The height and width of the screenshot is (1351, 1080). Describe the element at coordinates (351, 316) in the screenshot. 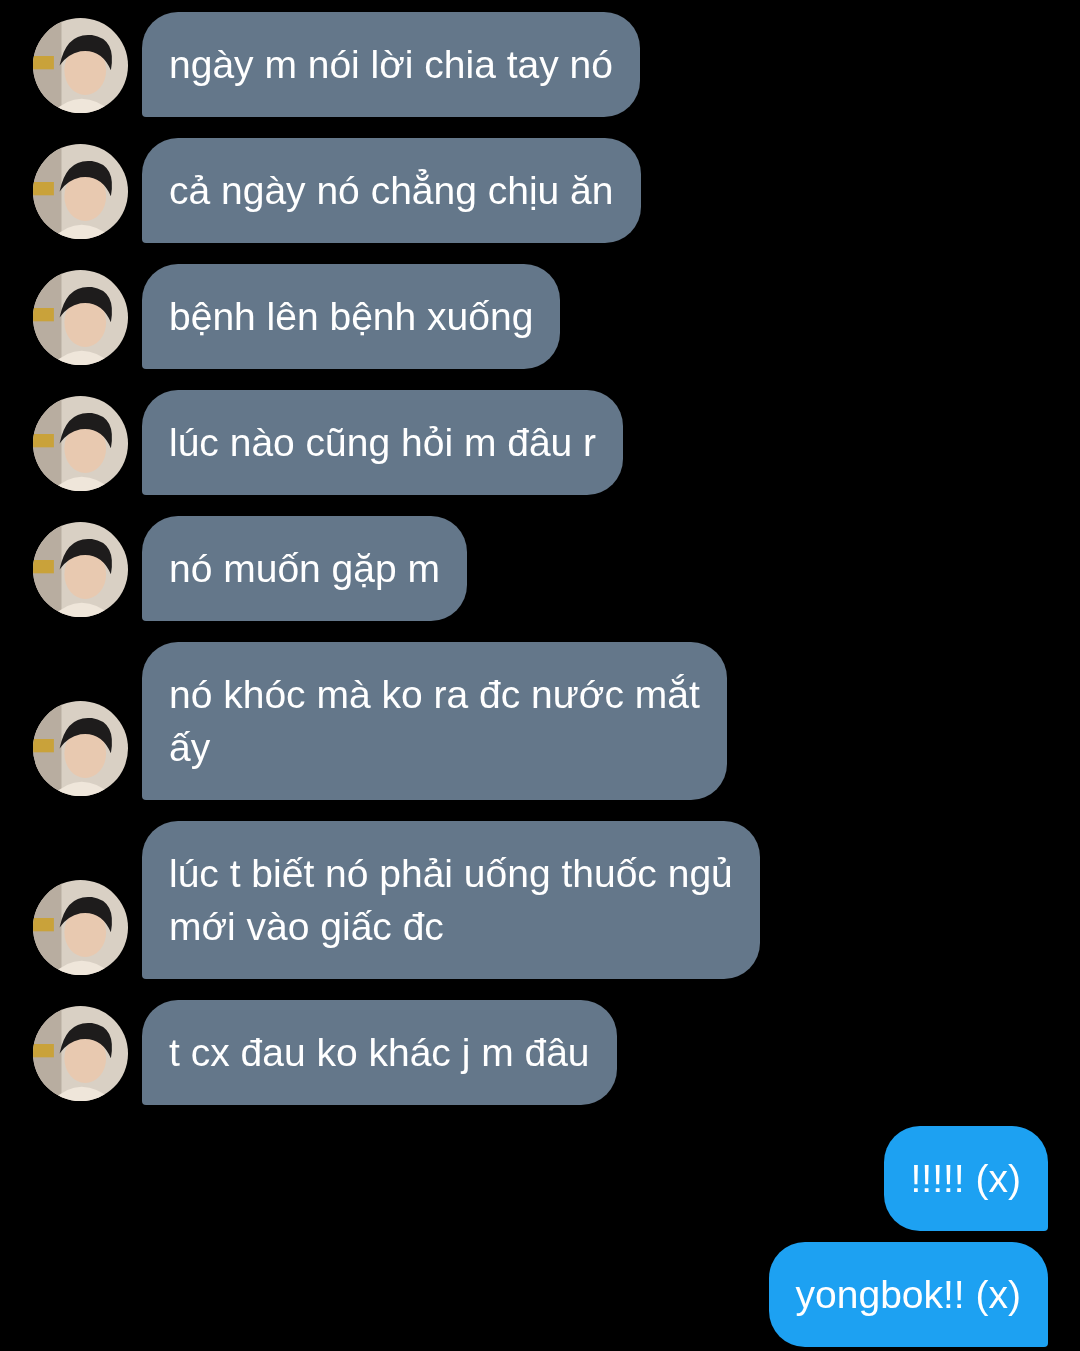

I see `message-bubble: bệnh lên bệnh xuống` at that location.